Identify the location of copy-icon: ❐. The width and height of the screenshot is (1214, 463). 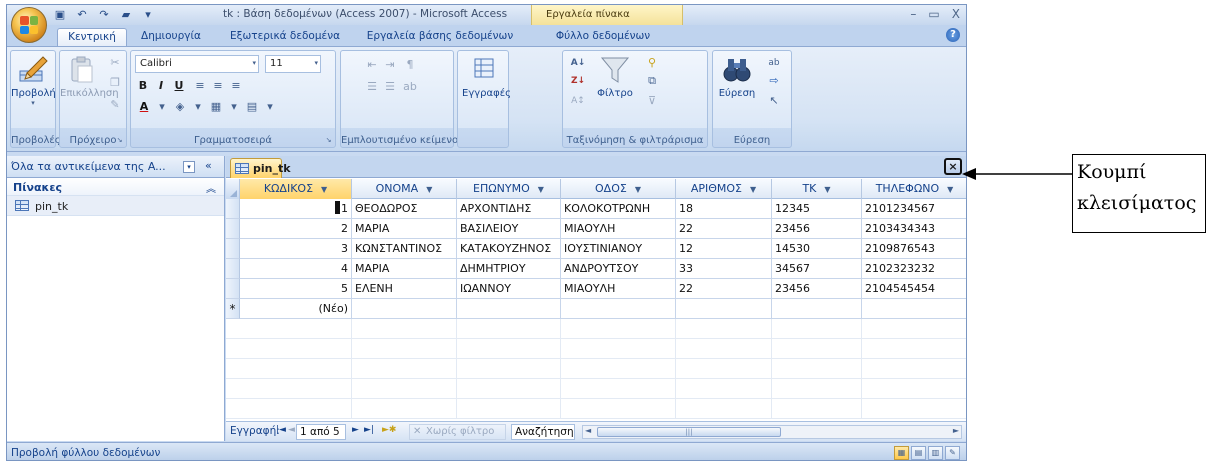
(115, 83).